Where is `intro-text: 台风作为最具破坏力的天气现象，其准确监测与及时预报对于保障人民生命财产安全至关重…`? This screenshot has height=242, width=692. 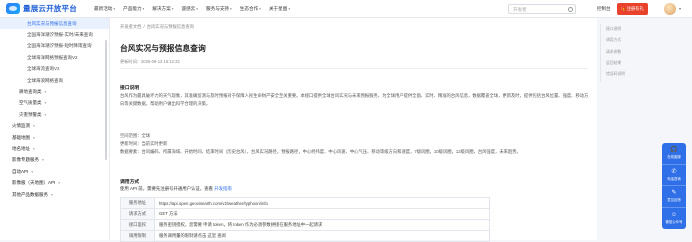 intro-text: 台风作为最具破坏力的天气现象，其准确监测与及时预报对于保障人民生命财产安全至关重… is located at coordinates (354, 100).